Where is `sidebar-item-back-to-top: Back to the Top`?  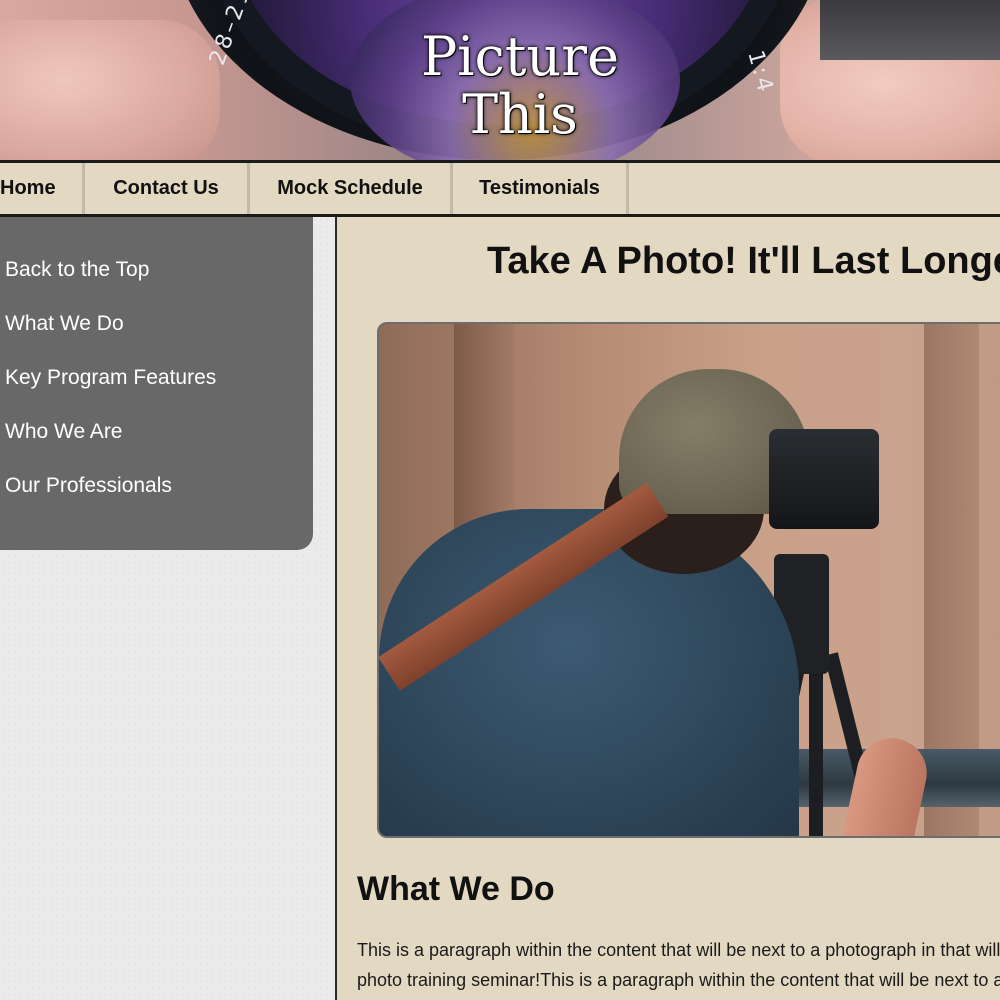 sidebar-item-back-to-top: Back to the Top is located at coordinates (156, 282).